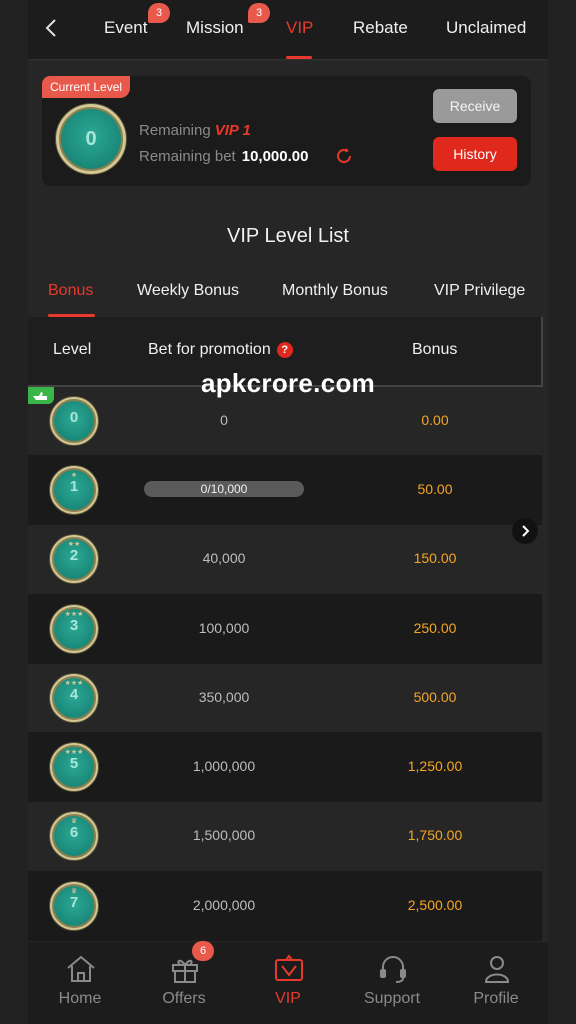 This screenshot has width=576, height=1024. What do you see at coordinates (232, 130) in the screenshot?
I see `next-vip-level: VIP 1` at bounding box center [232, 130].